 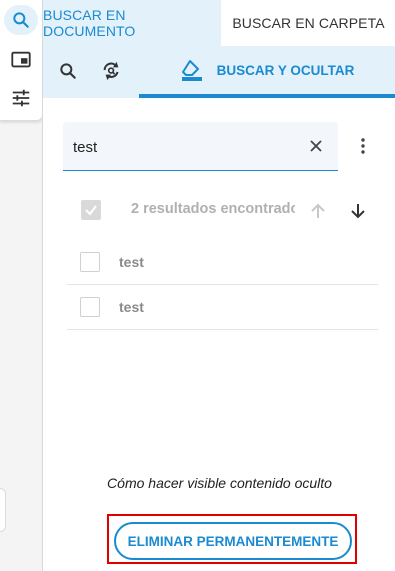 I want to click on search-refresh-icon, so click(x=111, y=71).